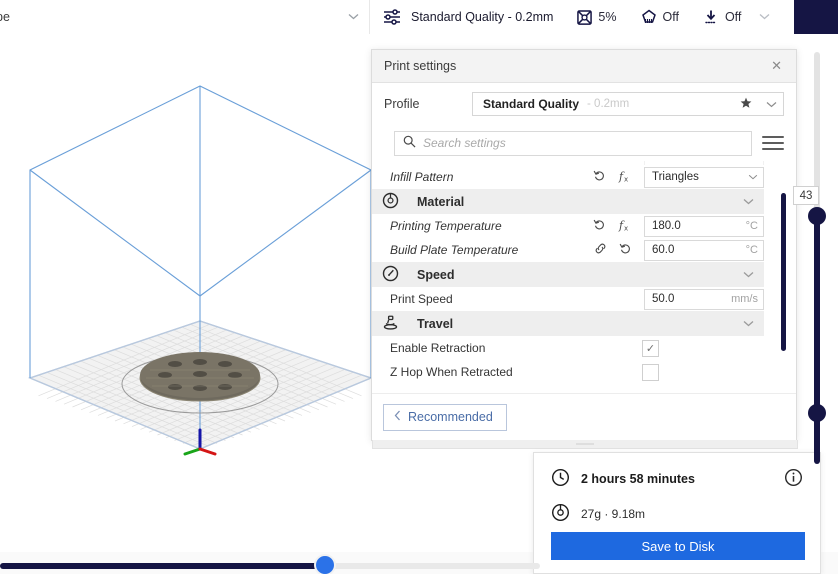 This screenshot has height=574, width=838. What do you see at coordinates (677, 479) in the screenshot?
I see `estimated-time-row: 2 hours 58 minutes` at bounding box center [677, 479].